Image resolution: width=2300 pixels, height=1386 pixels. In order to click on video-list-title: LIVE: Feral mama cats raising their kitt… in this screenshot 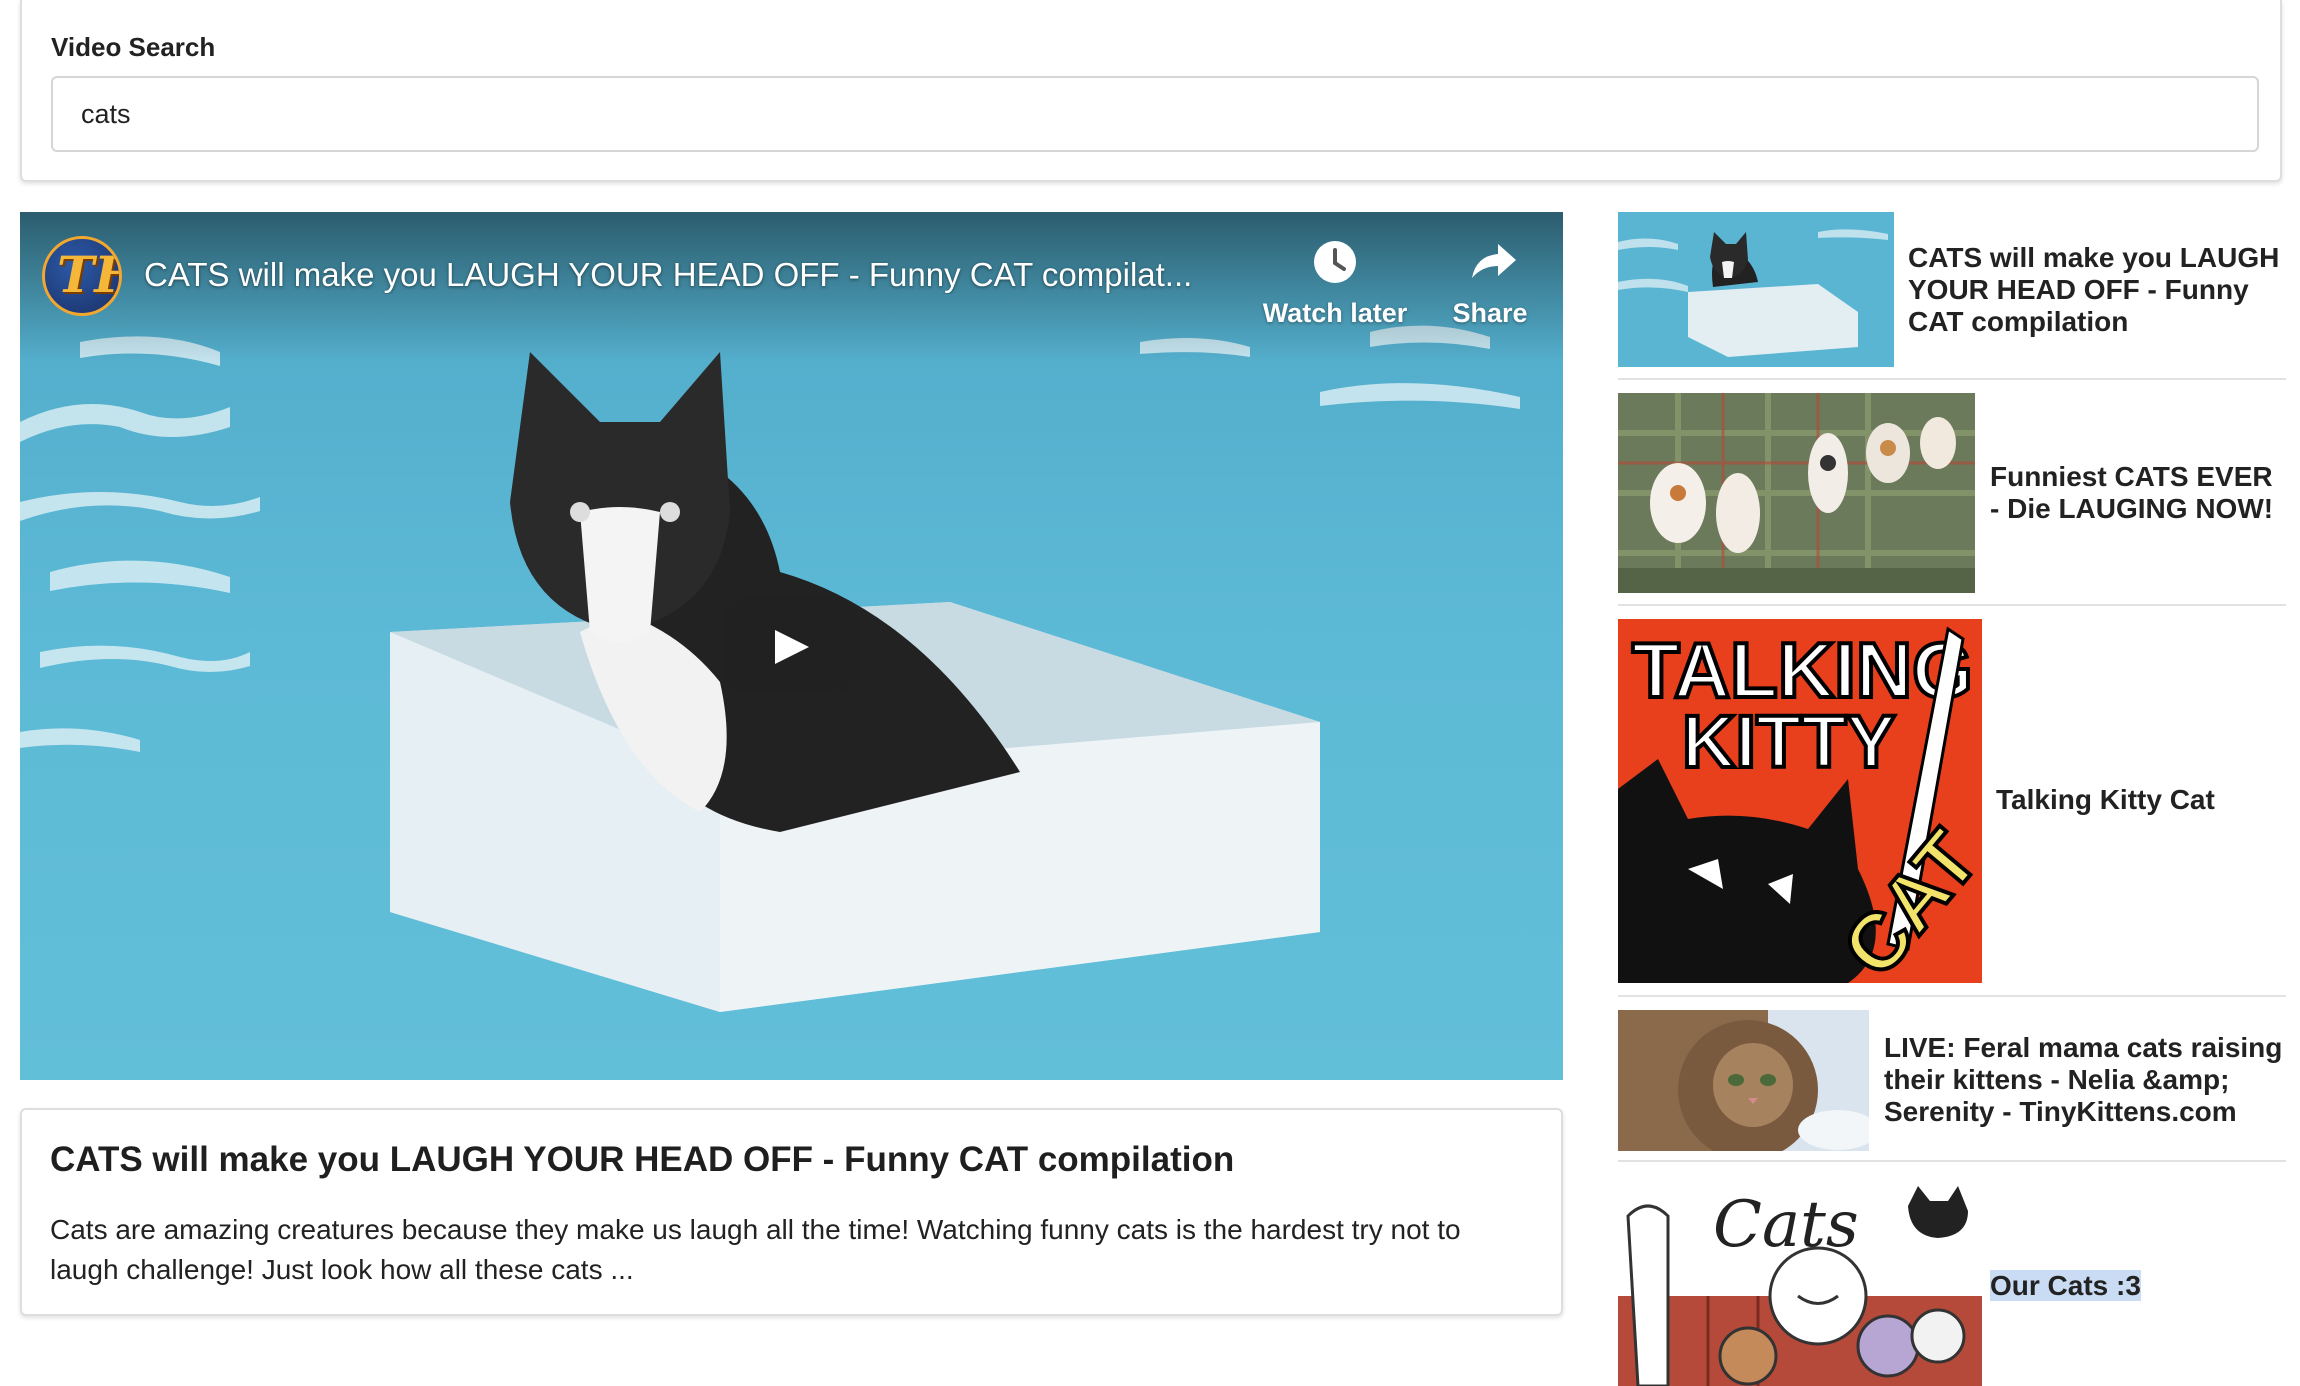, I will do `click(2084, 1080)`.